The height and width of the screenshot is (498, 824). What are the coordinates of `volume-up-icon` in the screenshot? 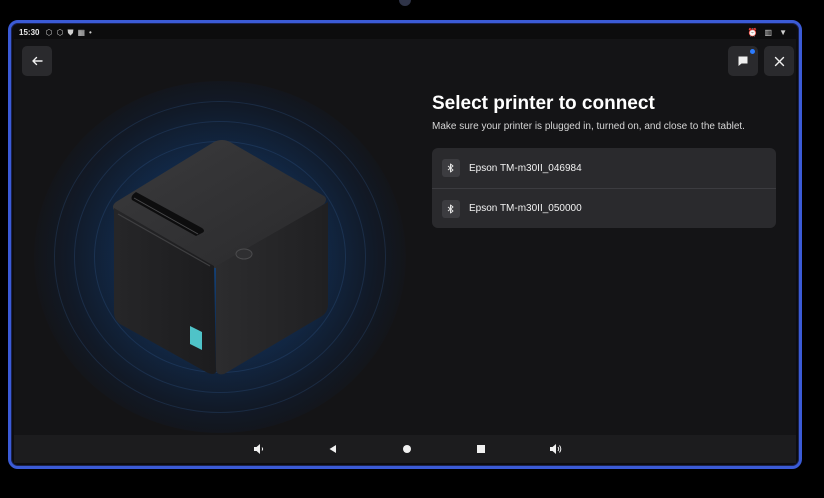 It's located at (555, 449).